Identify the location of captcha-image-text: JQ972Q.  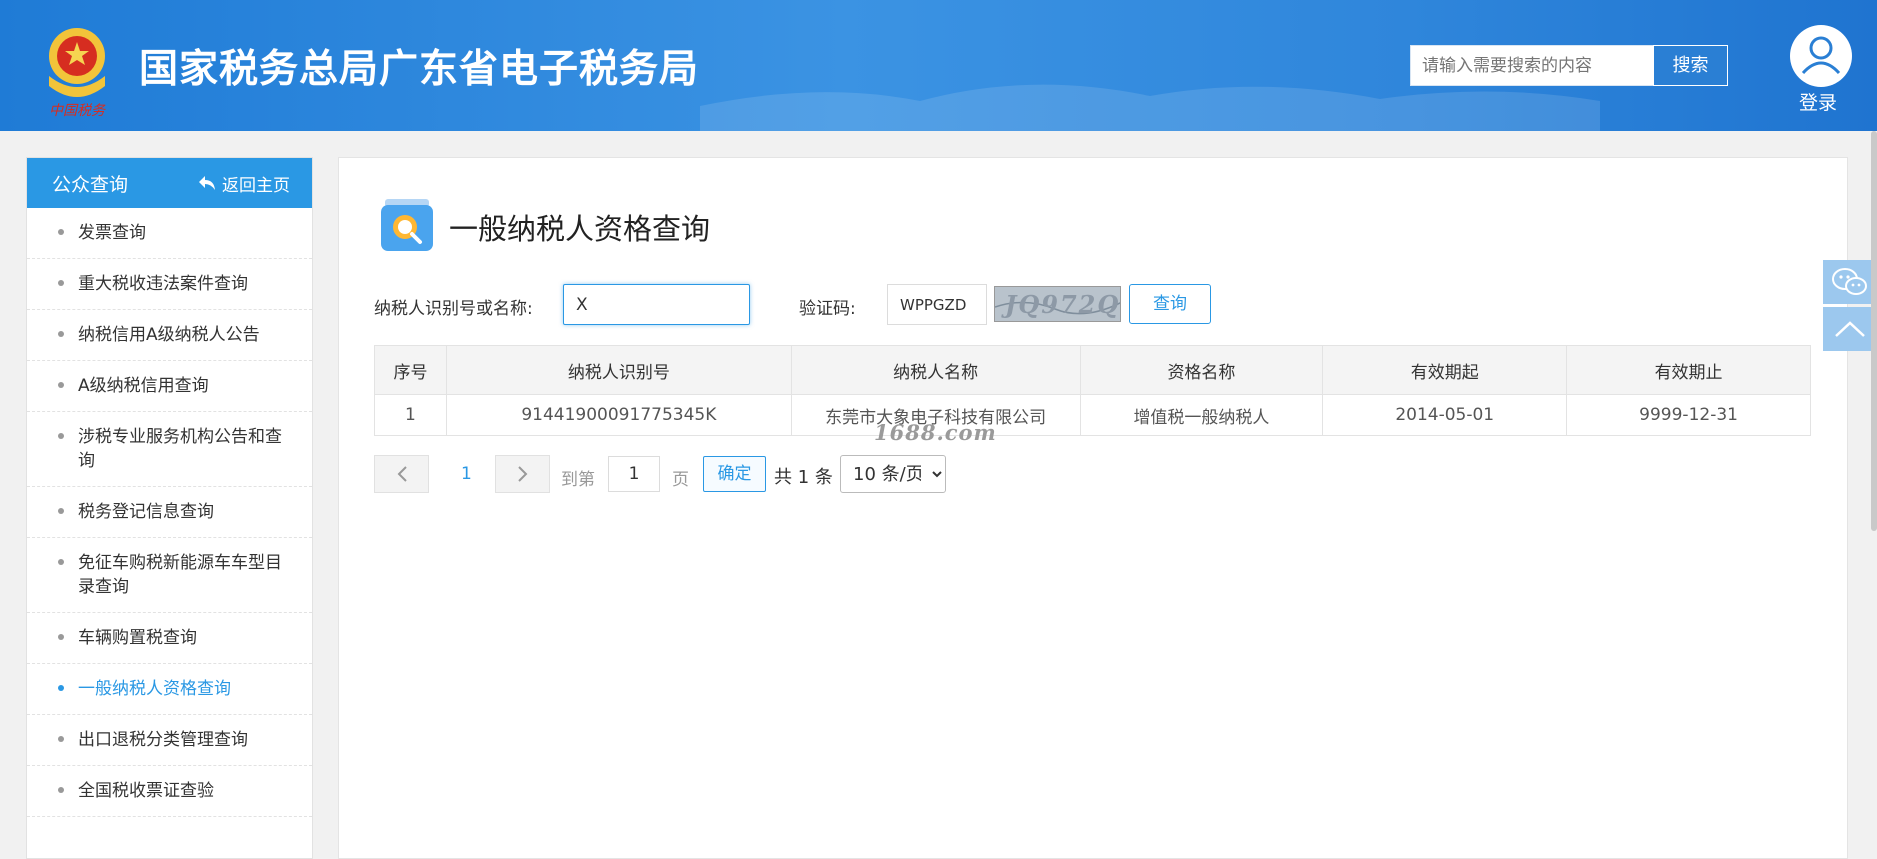
(1063, 304).